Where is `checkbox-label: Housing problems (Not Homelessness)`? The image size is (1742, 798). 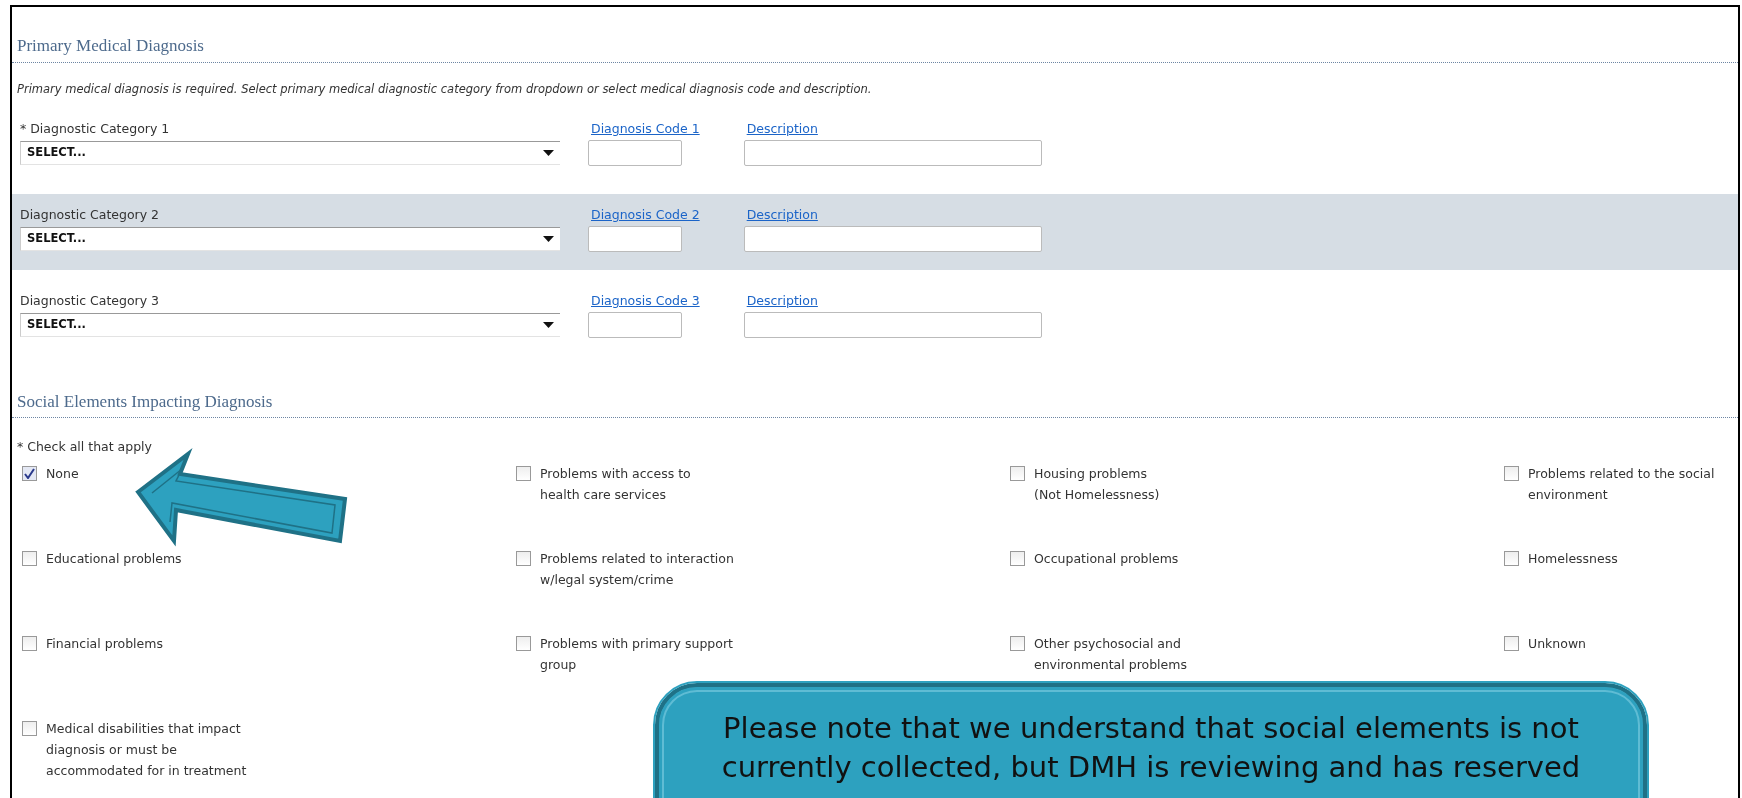 checkbox-label: Housing problems (Not Homelessness) is located at coordinates (1097, 484).